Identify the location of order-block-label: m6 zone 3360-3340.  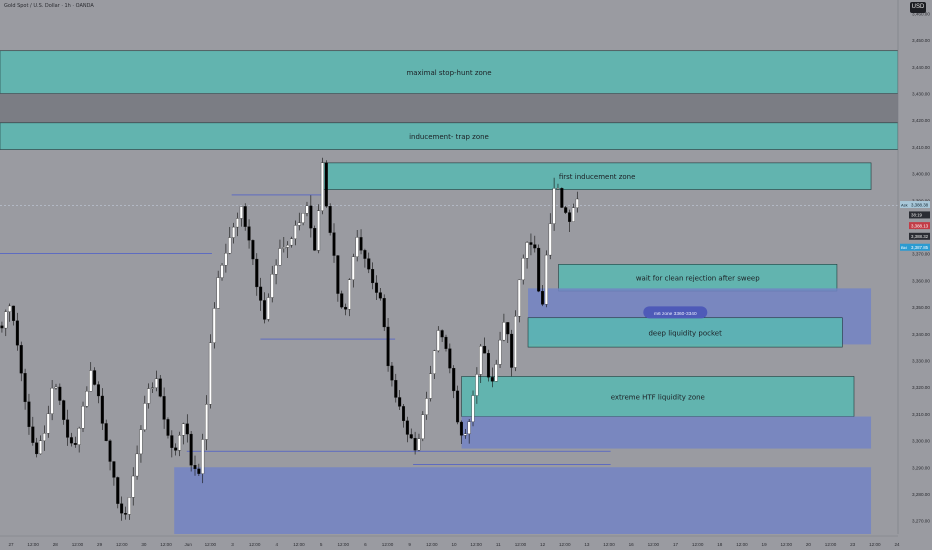
(675, 312).